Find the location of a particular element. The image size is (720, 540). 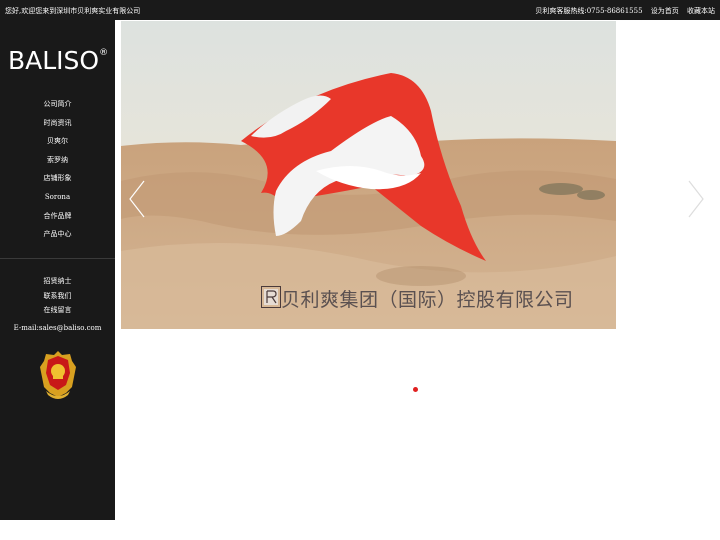

topbar-links: 贝利爽客服热线:0755-86861555 设为首页 收藏本站 is located at coordinates (622, 11).